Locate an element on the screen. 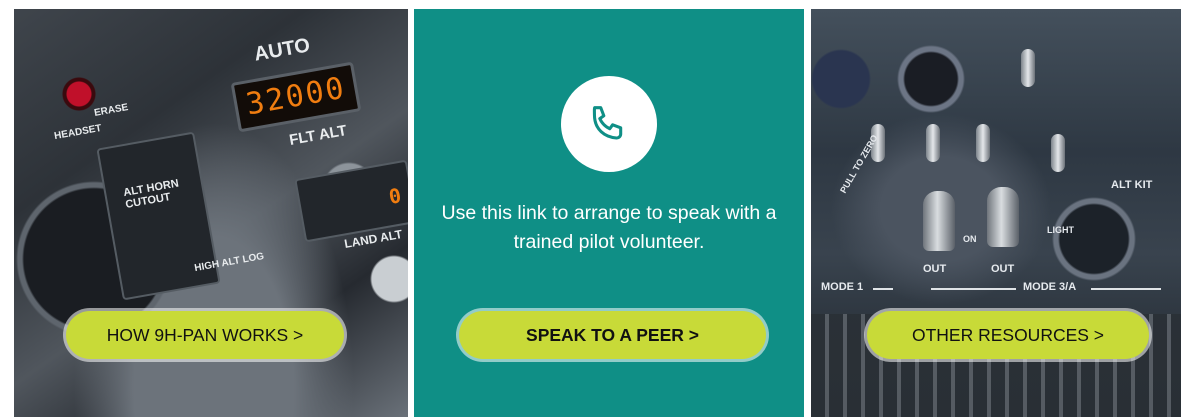  how-9h-pan-works-button: HOW 9H-PAN WORKS > is located at coordinates (205, 335).